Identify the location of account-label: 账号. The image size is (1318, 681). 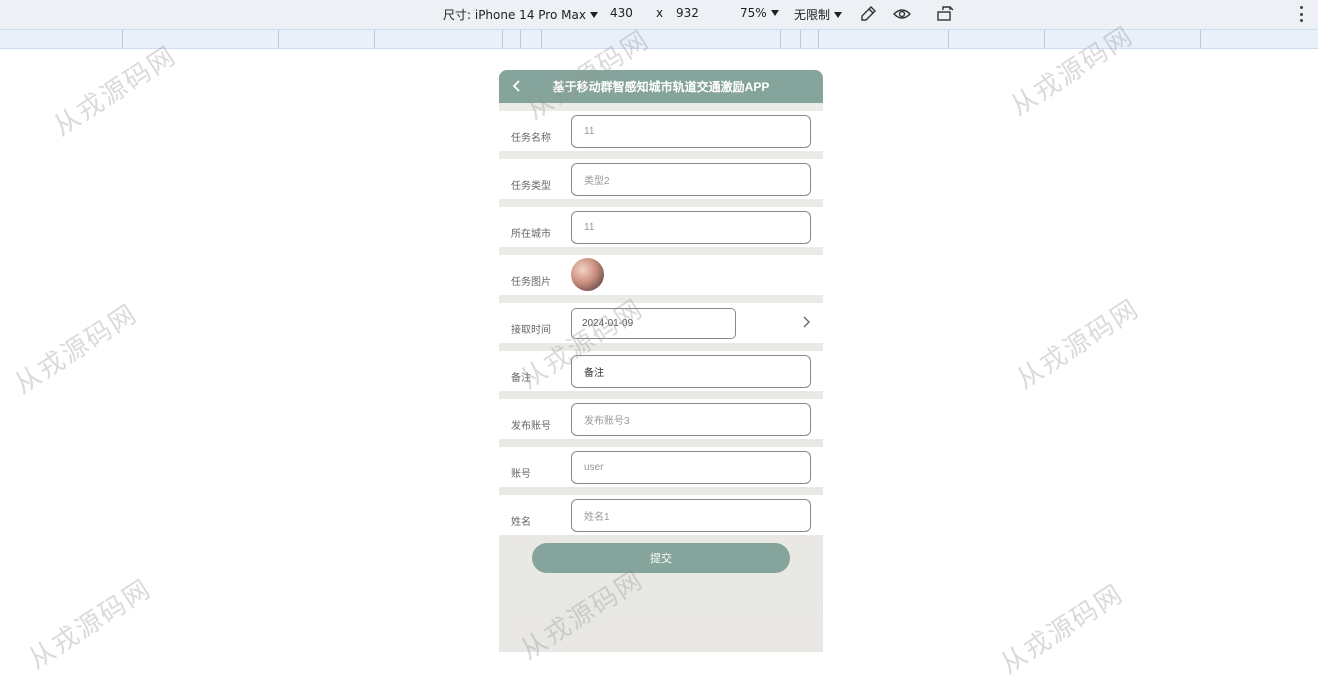
(521, 474).